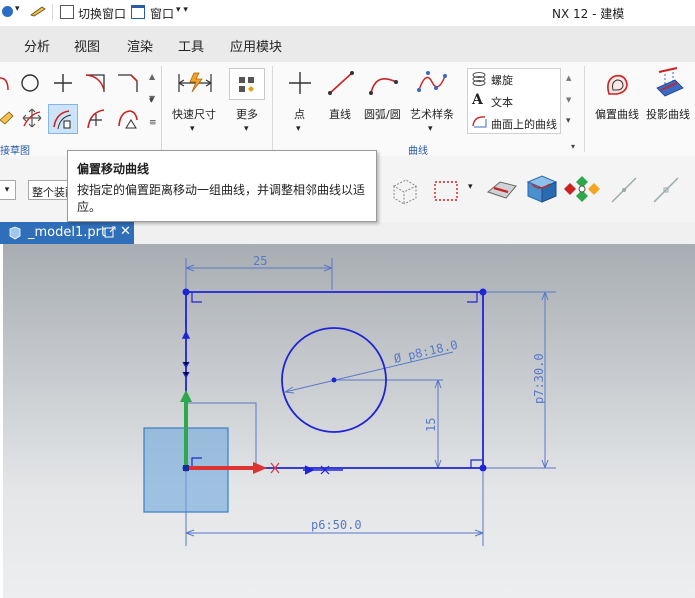 The height and width of the screenshot is (598, 695). What do you see at coordinates (96, 118) in the screenshot?
I see `trim-curve-icon` at bounding box center [96, 118].